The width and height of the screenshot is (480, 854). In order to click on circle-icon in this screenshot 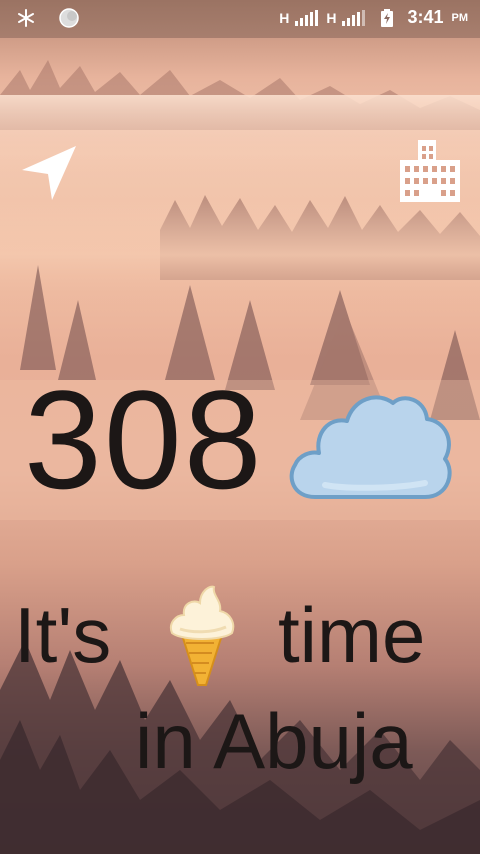, I will do `click(69, 18)`.